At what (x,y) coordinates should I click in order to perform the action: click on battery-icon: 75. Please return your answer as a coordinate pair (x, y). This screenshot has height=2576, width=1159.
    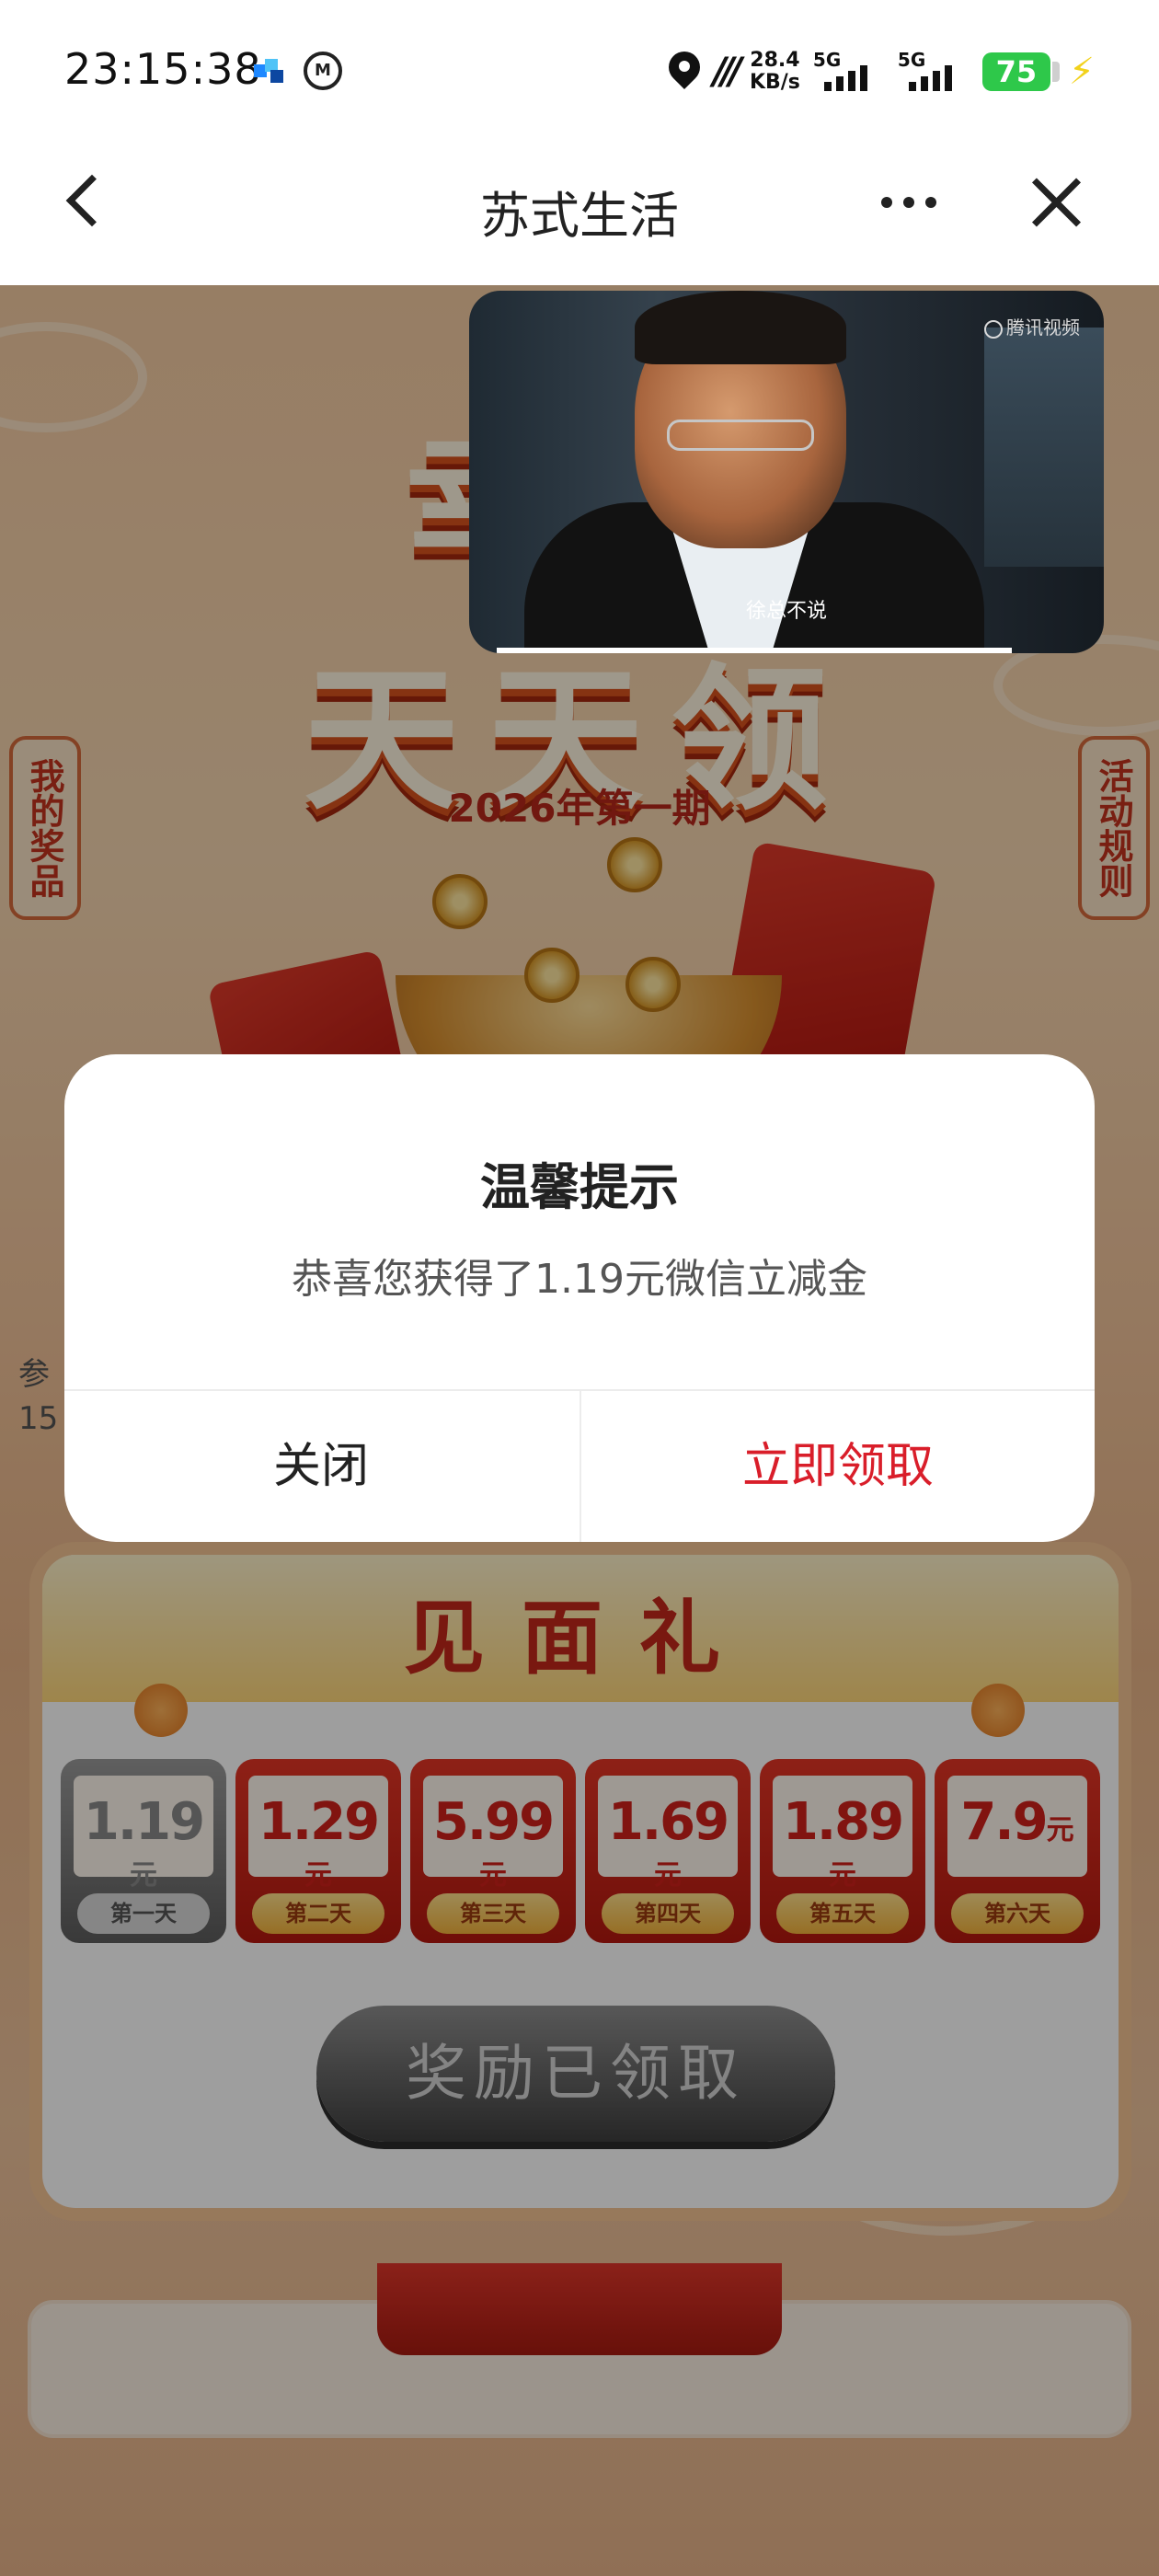
    Looking at the image, I should click on (1020, 71).